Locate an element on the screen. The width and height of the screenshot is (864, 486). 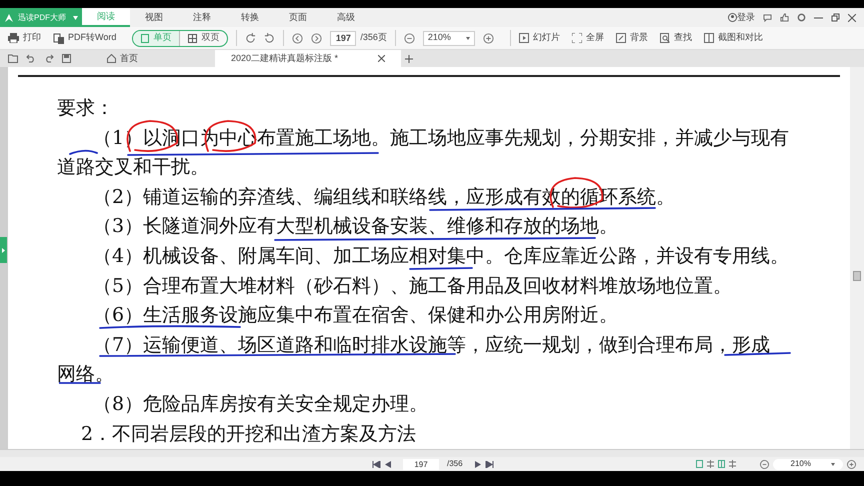
toolbar-button: 全屏 is located at coordinates (588, 38).